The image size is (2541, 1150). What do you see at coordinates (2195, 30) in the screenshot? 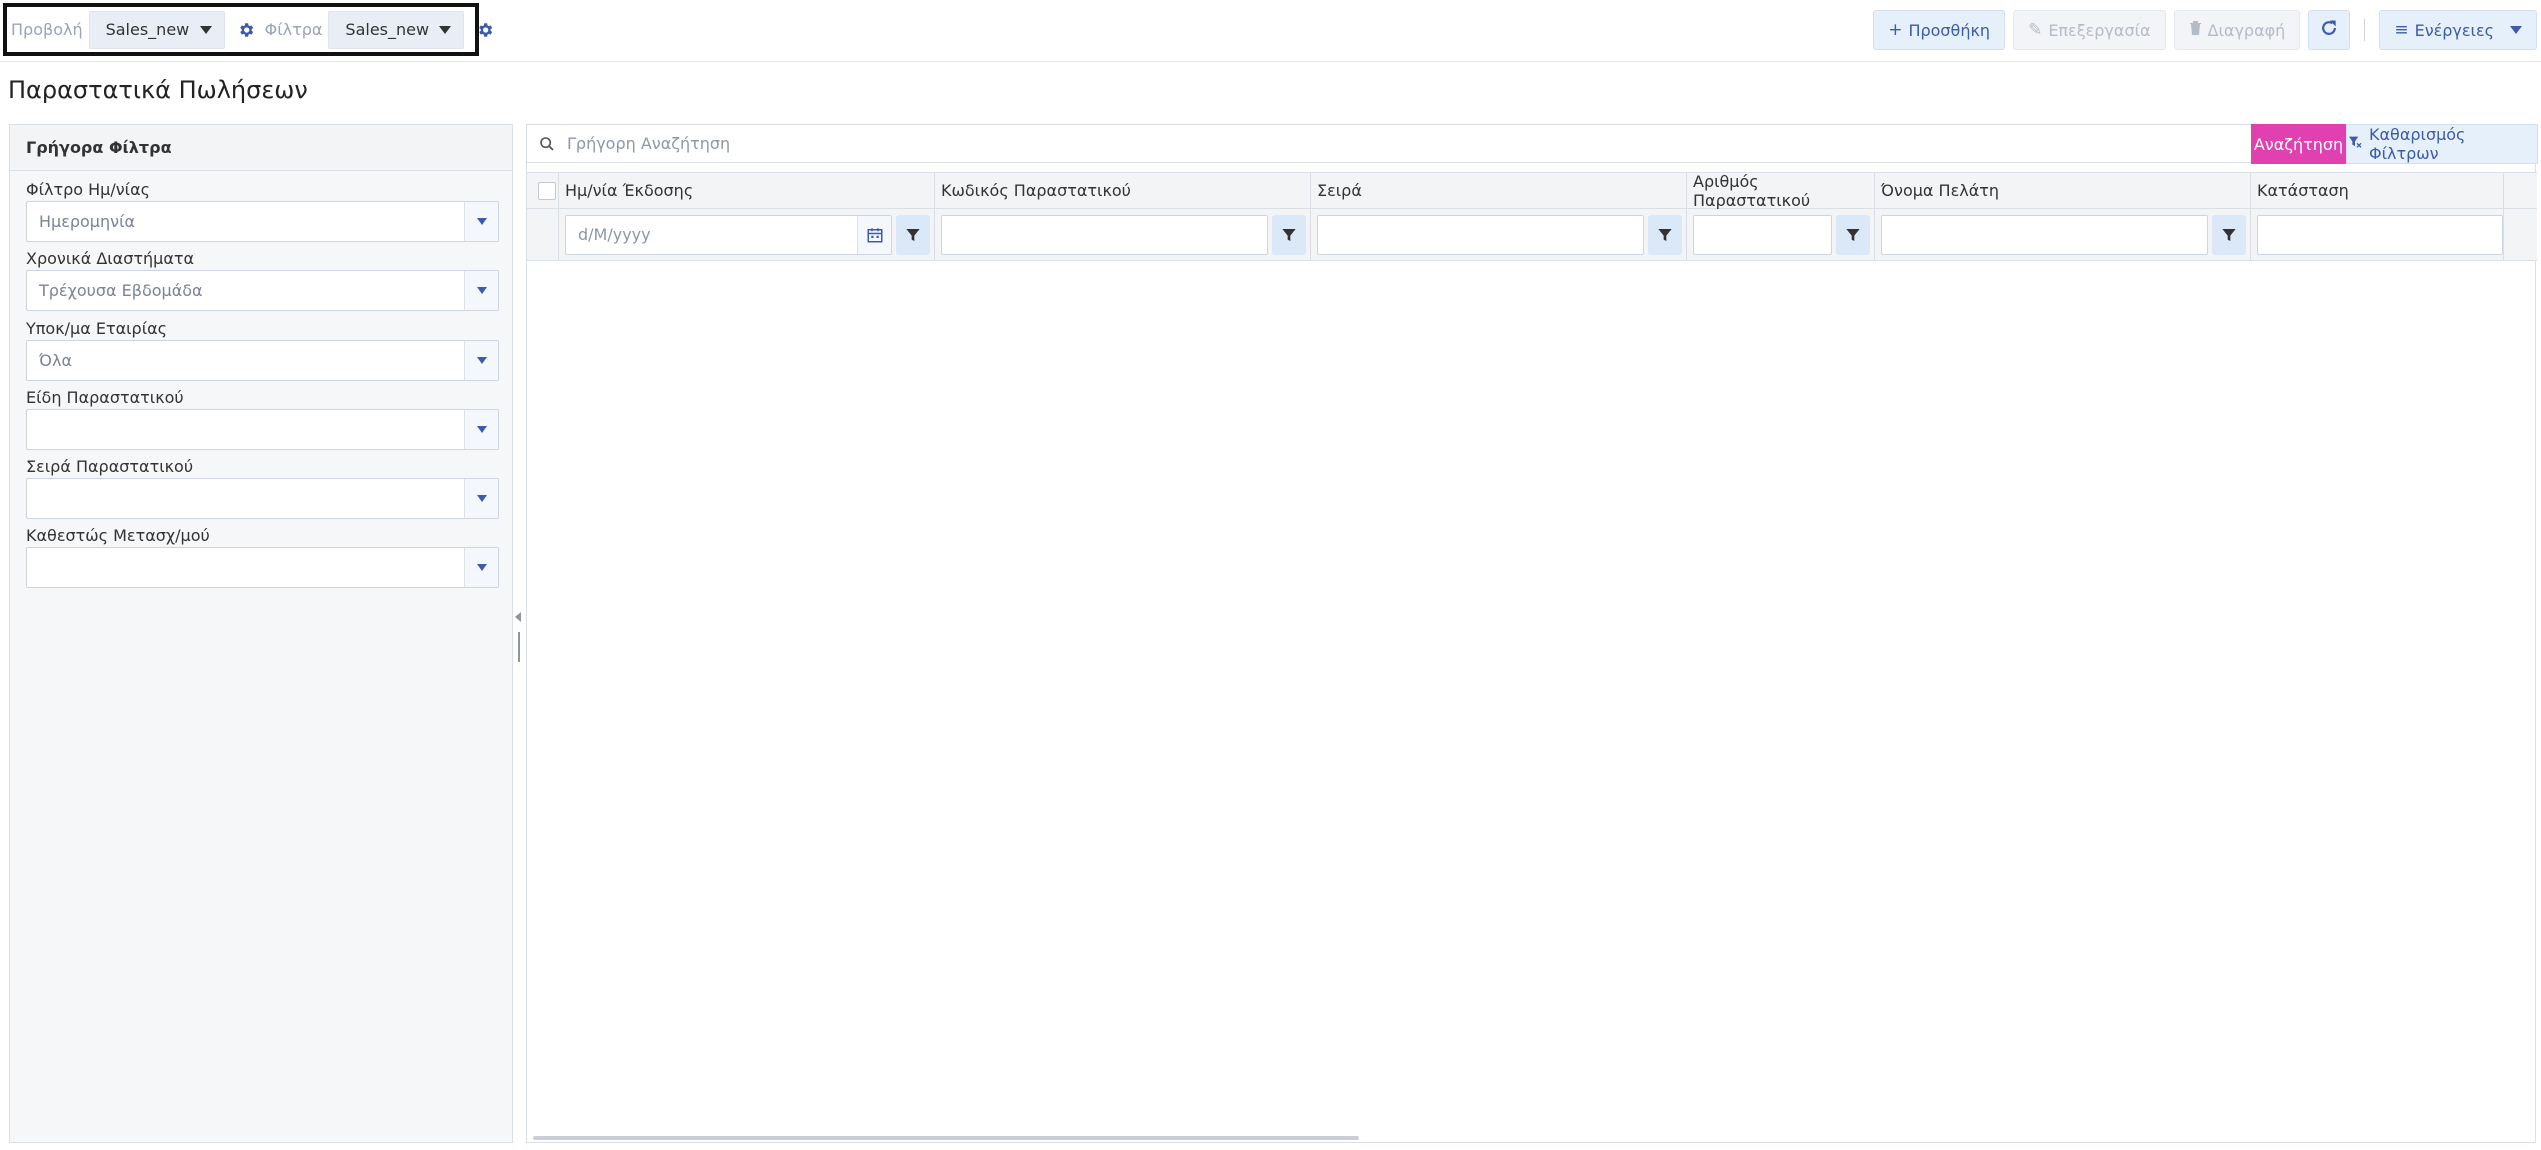
I see `trash-icon` at bounding box center [2195, 30].